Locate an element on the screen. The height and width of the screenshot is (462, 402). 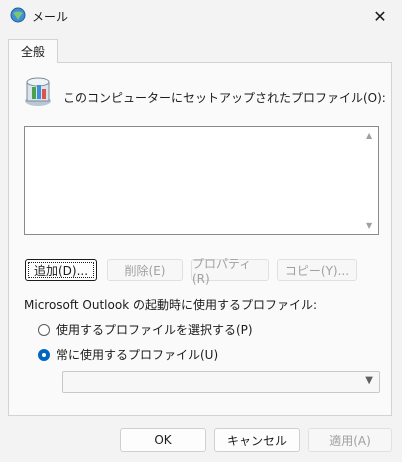
startup-caption: Microsoft Outlook の起動時に使用するプロファイル: is located at coordinates (171, 305).